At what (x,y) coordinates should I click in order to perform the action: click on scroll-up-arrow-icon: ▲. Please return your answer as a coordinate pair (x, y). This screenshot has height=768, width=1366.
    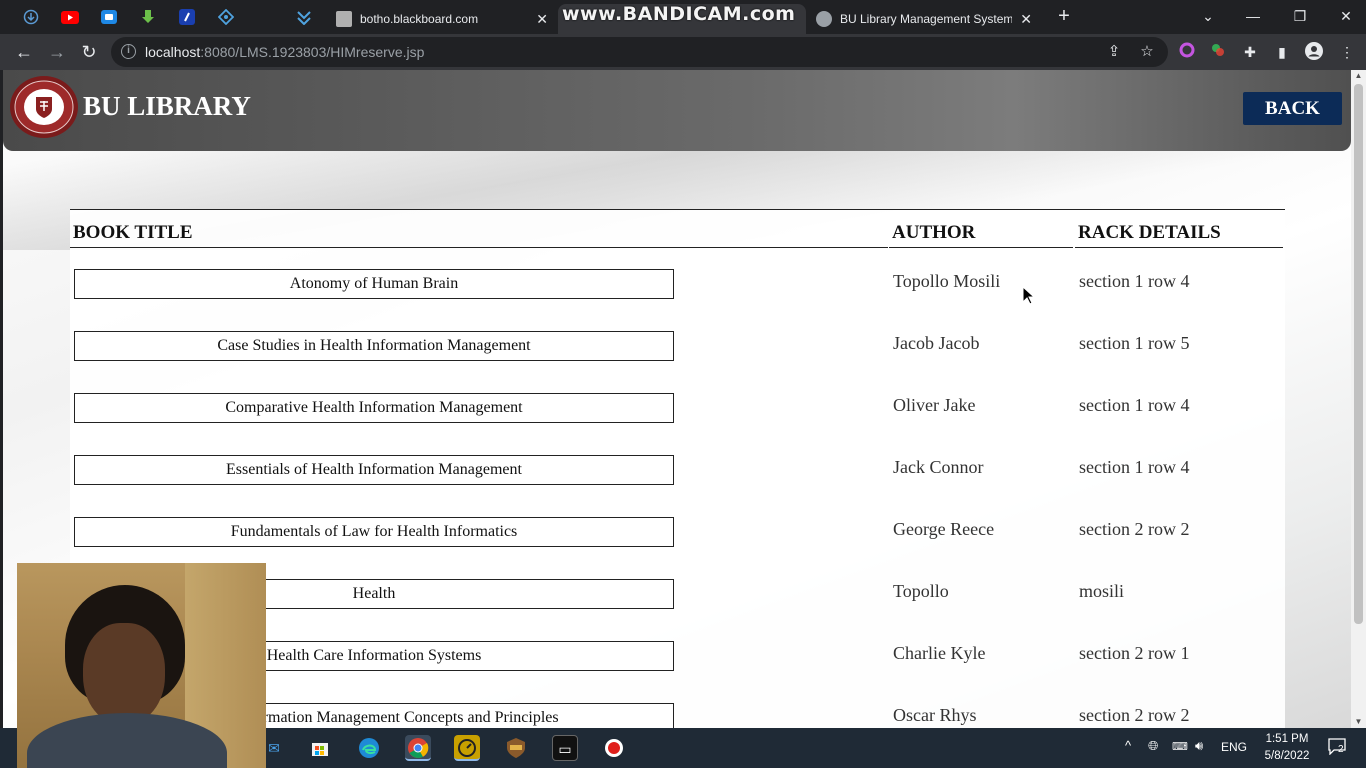
    Looking at the image, I should click on (1358, 76).